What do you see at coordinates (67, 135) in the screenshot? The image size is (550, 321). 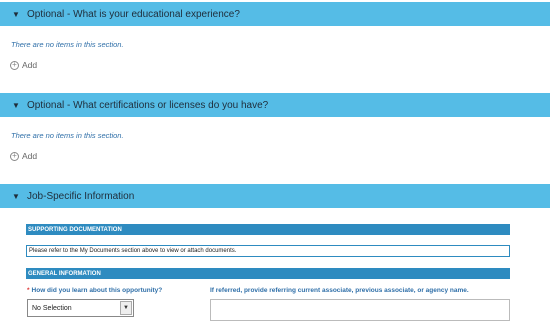 I see `certifications-empty-text: There are no items in this section.` at bounding box center [67, 135].